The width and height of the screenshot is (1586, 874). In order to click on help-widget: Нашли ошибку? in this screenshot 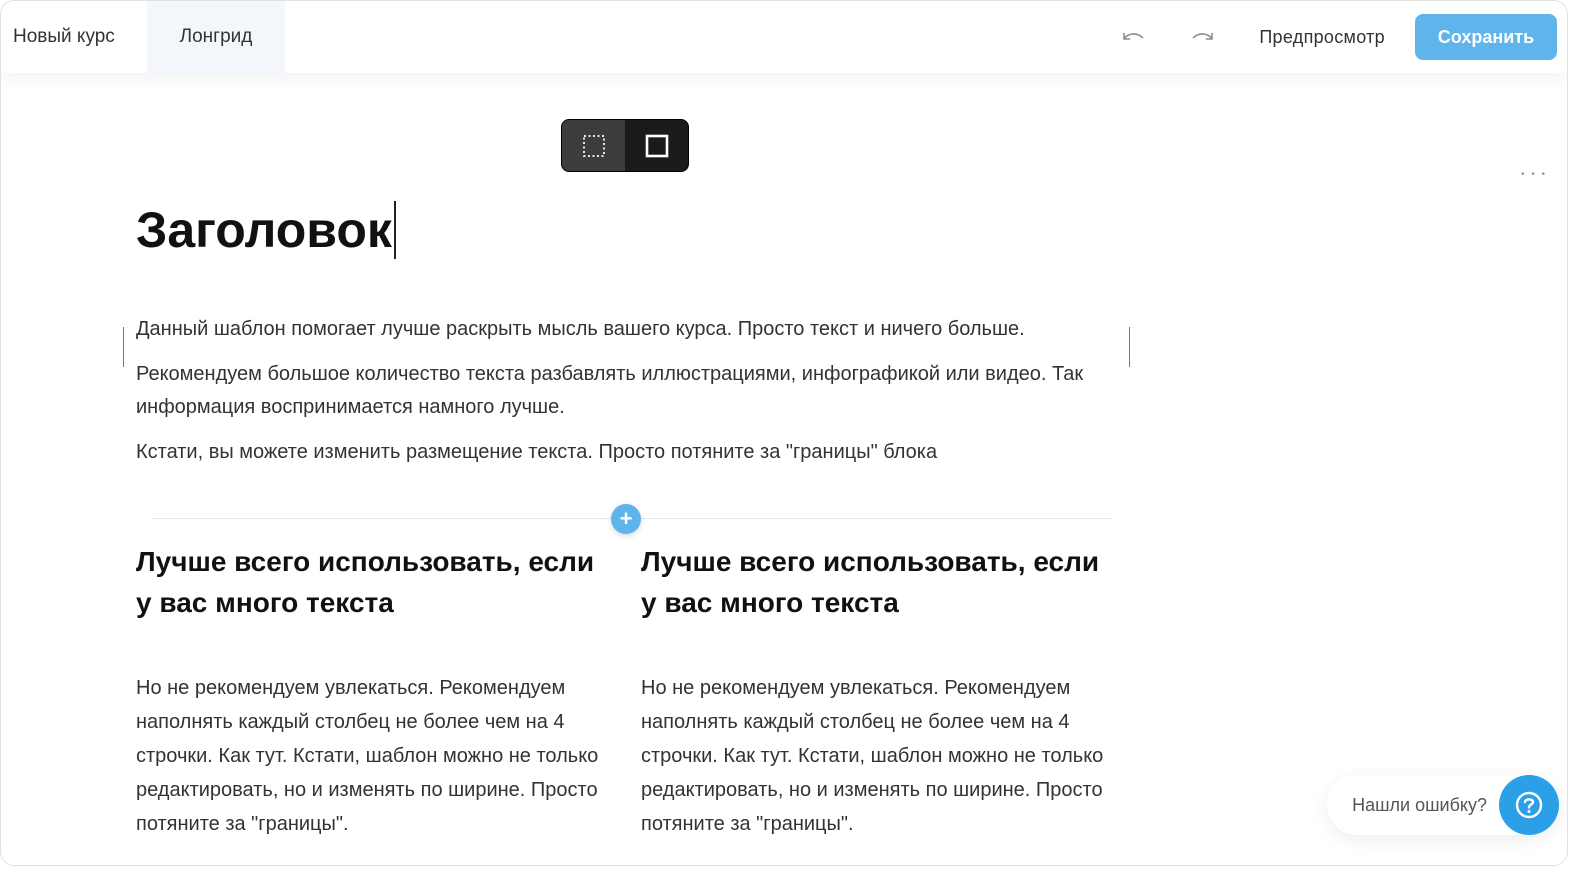, I will do `click(1443, 805)`.